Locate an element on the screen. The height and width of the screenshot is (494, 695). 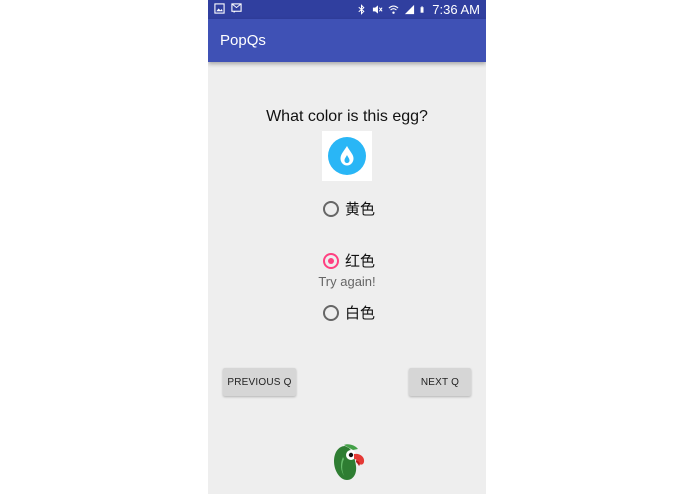
signal-icon is located at coordinates (410, 9).